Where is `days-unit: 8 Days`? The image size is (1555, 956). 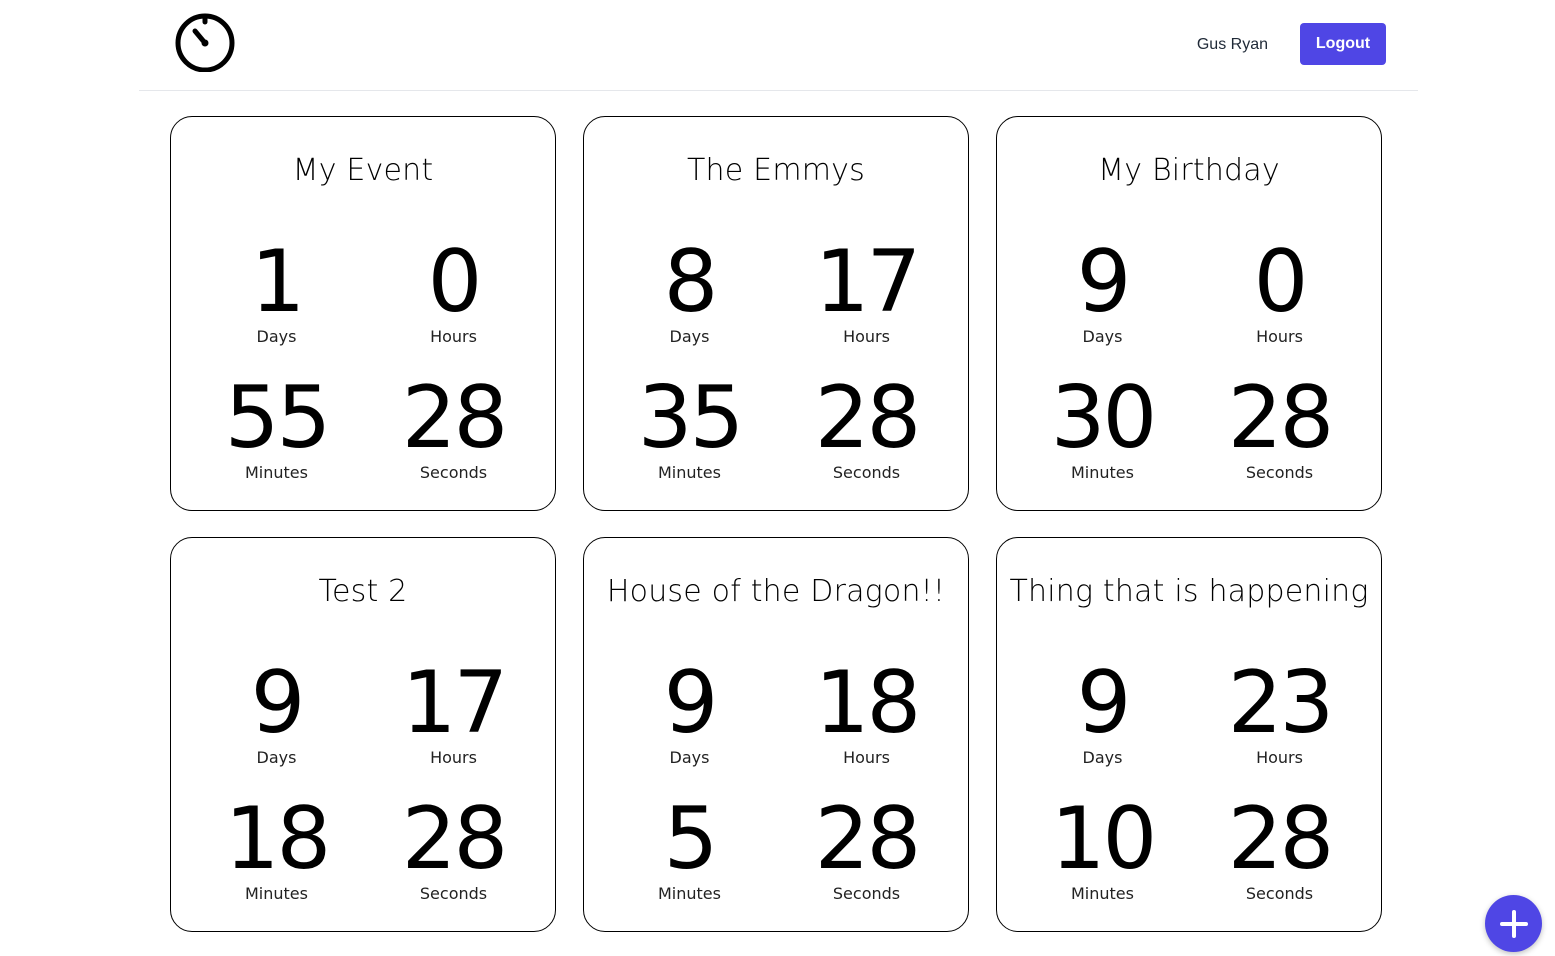
days-unit: 8 Days is located at coordinates (689, 293).